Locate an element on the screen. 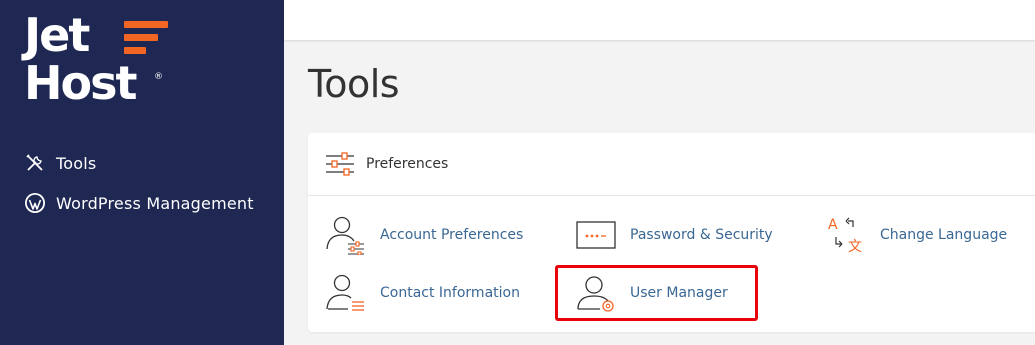  account-preferences-icon is located at coordinates (346, 235).